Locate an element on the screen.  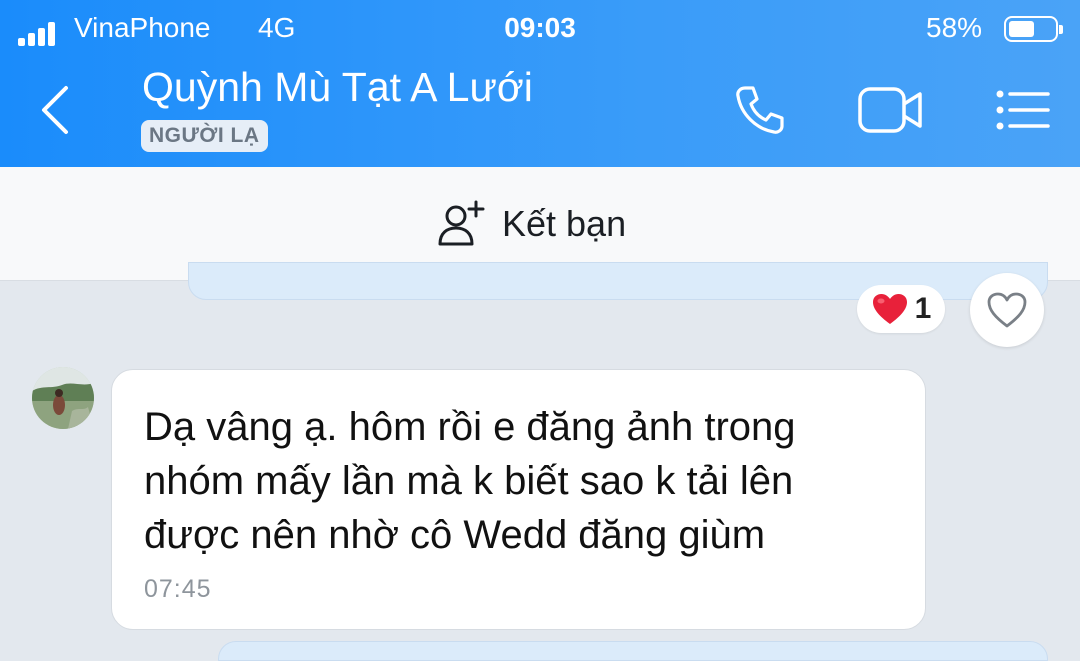
phone-icon is located at coordinates (760, 110).